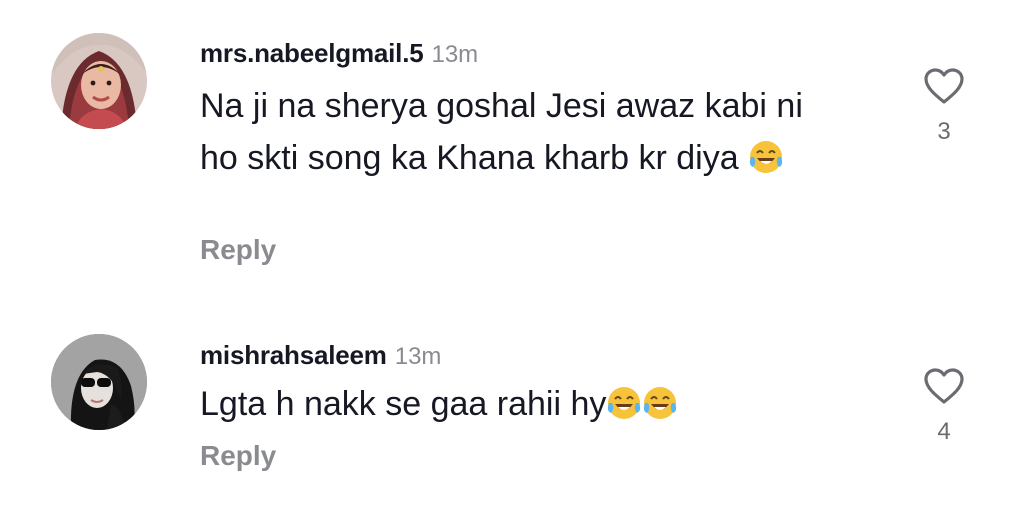  Describe the element at coordinates (293, 355) in the screenshot. I see `username: mishrahsaleem` at that location.